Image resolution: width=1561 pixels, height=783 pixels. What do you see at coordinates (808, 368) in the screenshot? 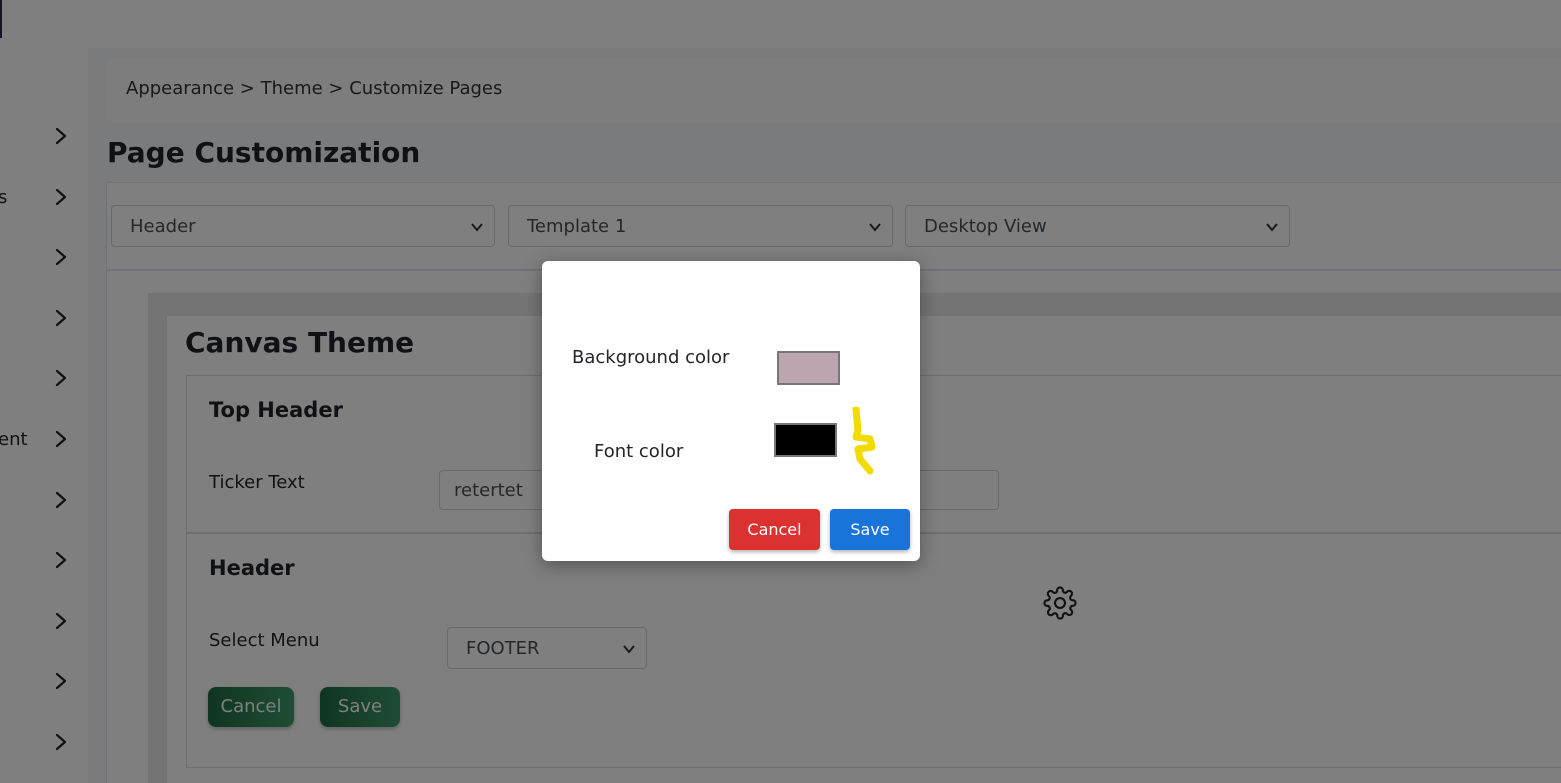
I see `background-color-swatch` at bounding box center [808, 368].